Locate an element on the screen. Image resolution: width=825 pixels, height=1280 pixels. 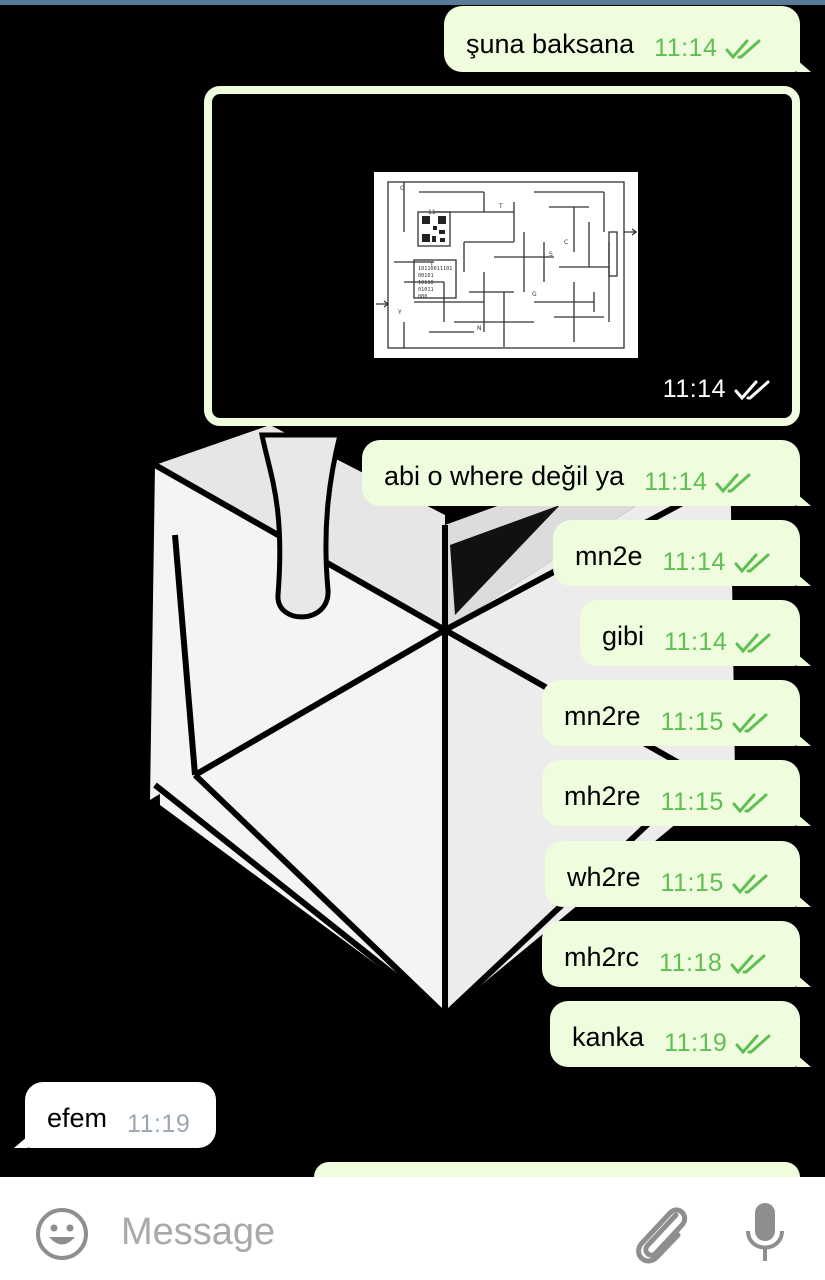
message-text: efem is located at coordinates (77, 1118).